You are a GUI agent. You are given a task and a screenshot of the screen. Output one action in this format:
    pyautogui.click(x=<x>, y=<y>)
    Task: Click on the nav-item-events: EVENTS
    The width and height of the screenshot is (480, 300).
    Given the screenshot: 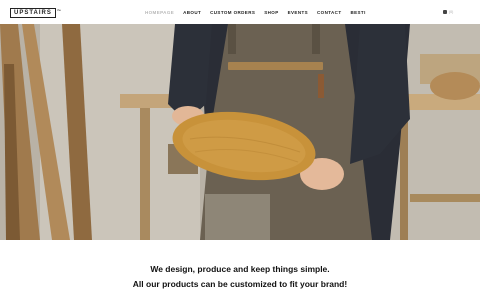 What is the action you would take?
    pyautogui.click(x=298, y=12)
    